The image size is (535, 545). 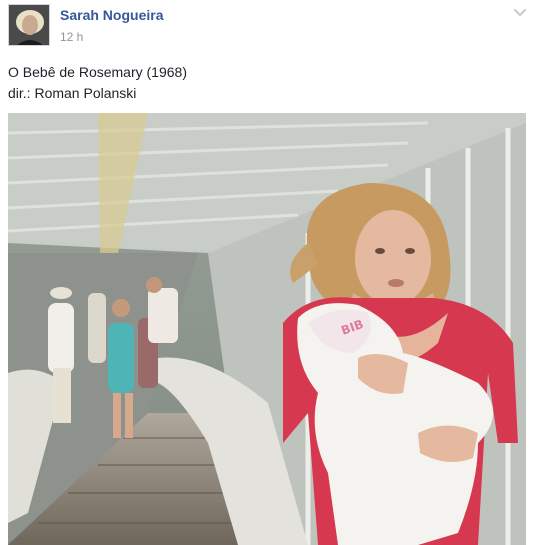 I want to click on post-text-line: dir.: Roman Polanski, so click(x=72, y=93).